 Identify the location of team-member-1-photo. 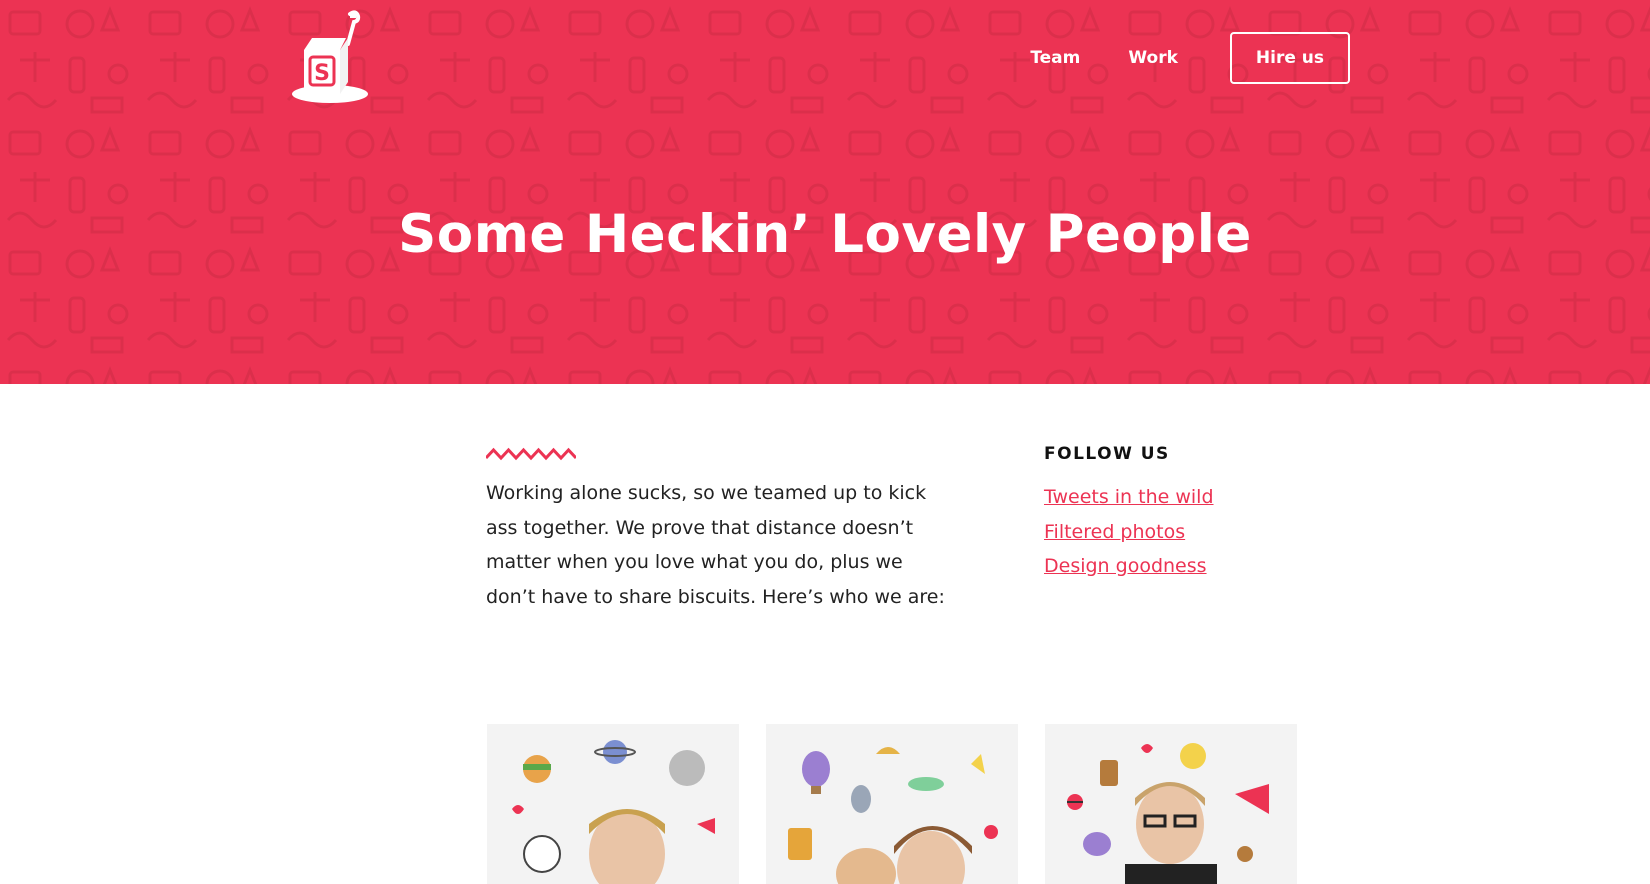
(613, 812).